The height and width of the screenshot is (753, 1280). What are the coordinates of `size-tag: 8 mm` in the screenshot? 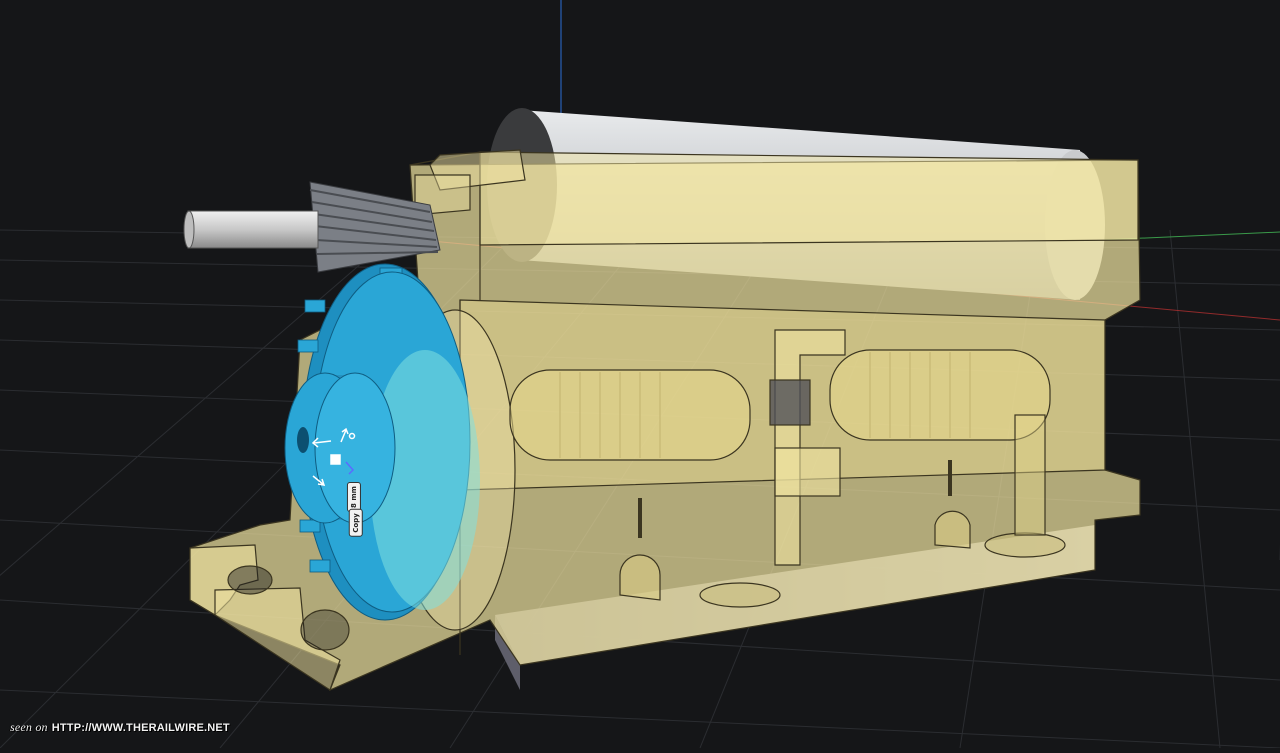 It's located at (353, 497).